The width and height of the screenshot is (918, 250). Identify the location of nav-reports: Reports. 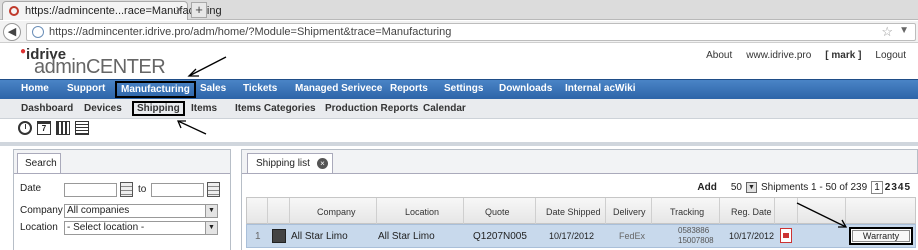
(409, 88).